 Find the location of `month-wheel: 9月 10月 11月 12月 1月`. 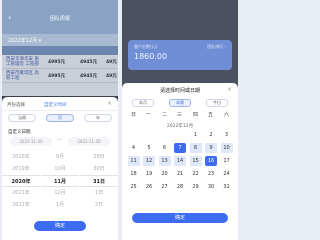

month-wheel: 9月 10月 11月 12月 1月 is located at coordinates (60, 181).